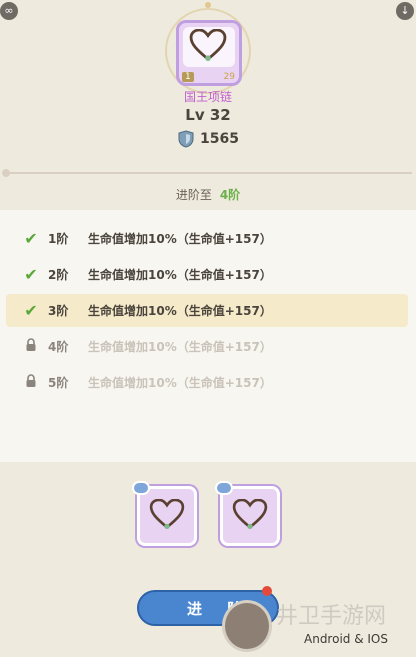  I want to click on stage-row: 5阶 生命值增加10%（生命值+157）, so click(207, 382).